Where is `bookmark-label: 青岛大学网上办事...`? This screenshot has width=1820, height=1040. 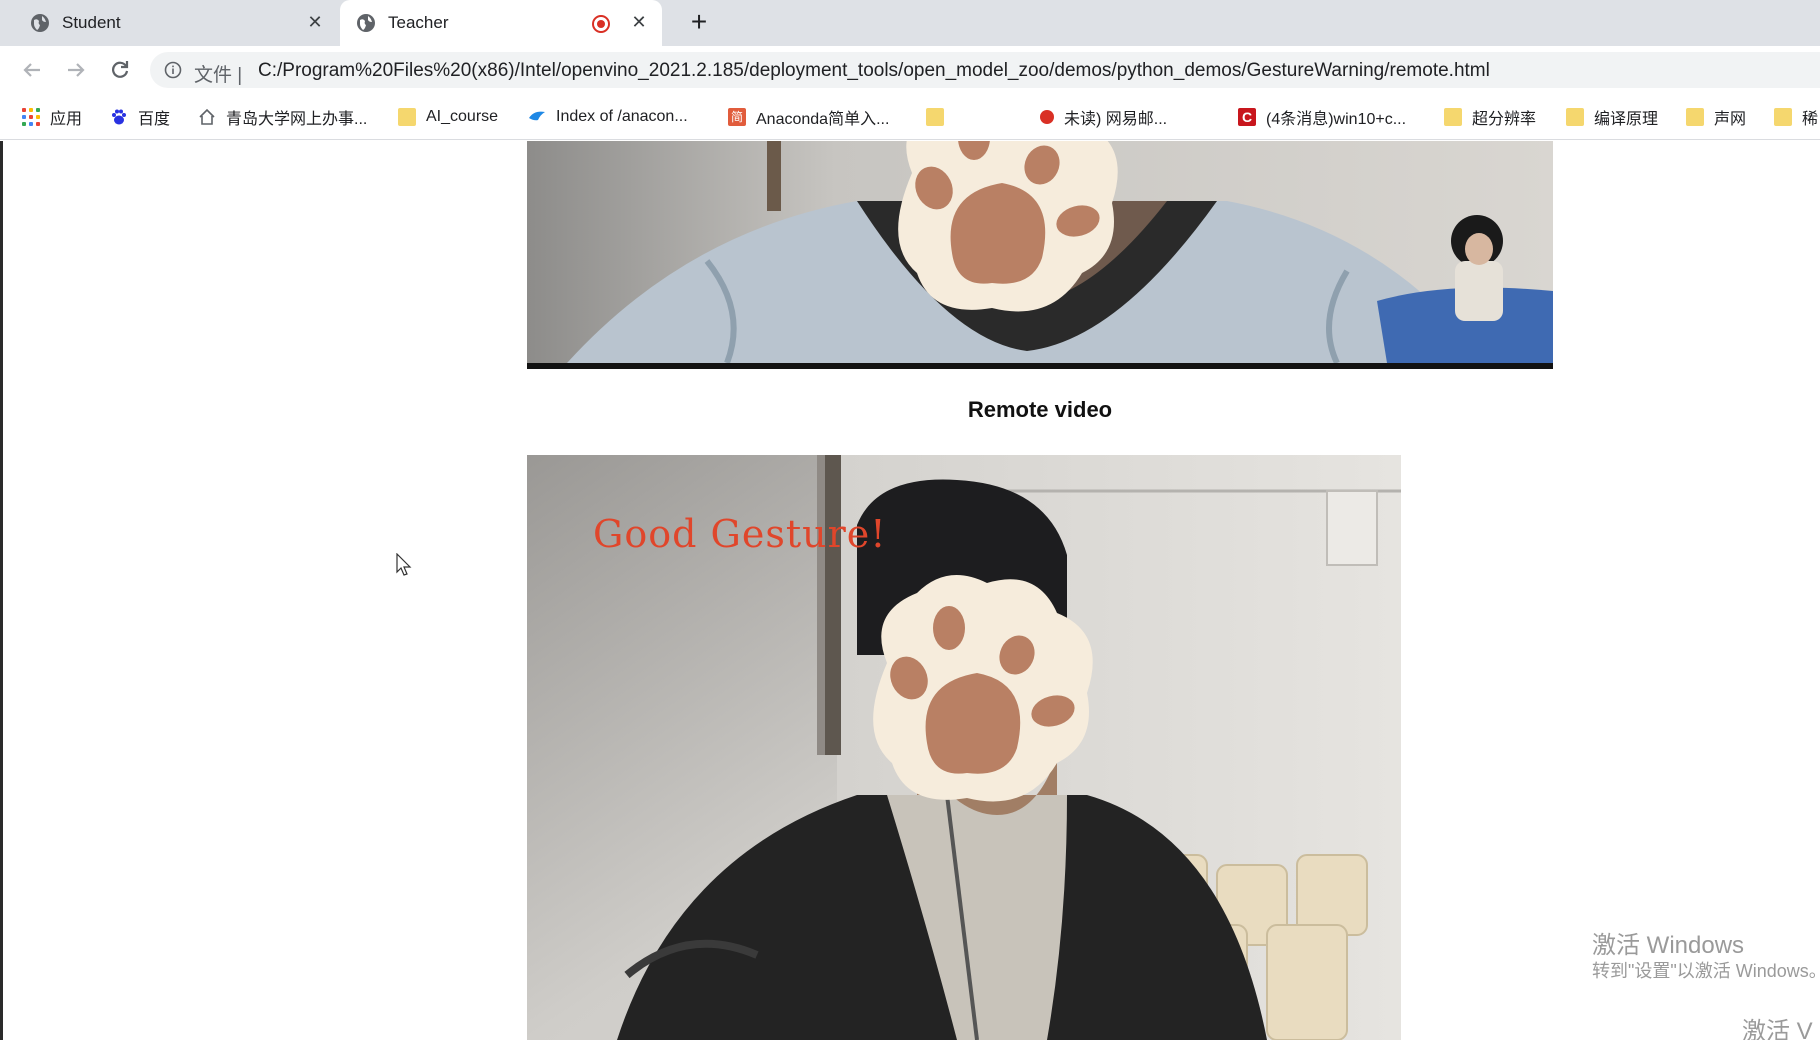
bookmark-label: 青岛大学网上办事... is located at coordinates (297, 119).